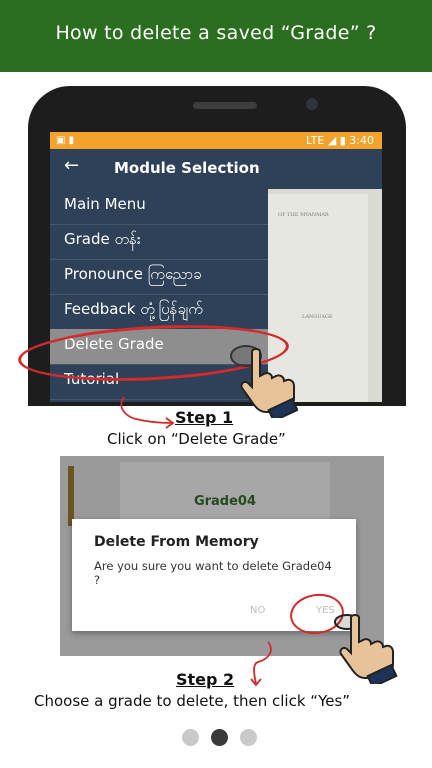 The height and width of the screenshot is (768, 432). I want to click on side-bar, so click(71, 496).